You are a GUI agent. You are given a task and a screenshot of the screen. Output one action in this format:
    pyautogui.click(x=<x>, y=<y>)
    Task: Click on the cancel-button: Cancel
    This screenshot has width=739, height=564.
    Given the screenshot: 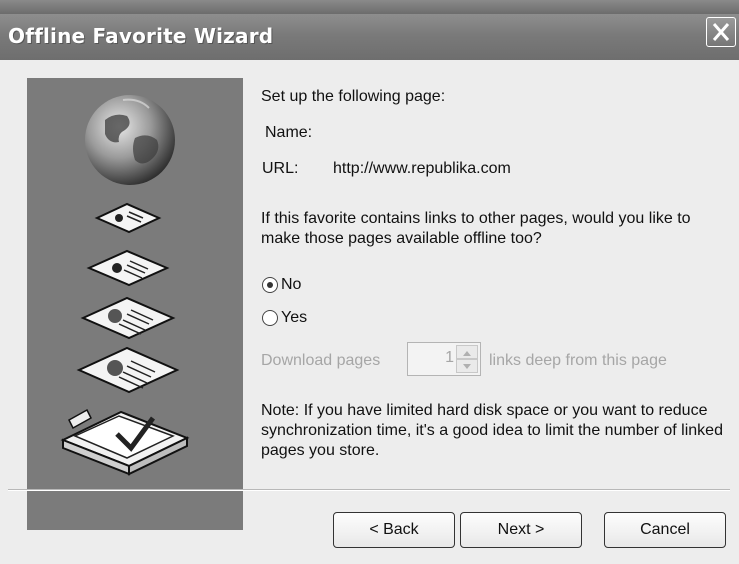 What is the action you would take?
    pyautogui.click(x=665, y=530)
    